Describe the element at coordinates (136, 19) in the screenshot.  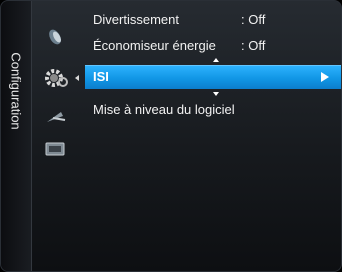
I see `menu-item-label: Divertissement` at that location.